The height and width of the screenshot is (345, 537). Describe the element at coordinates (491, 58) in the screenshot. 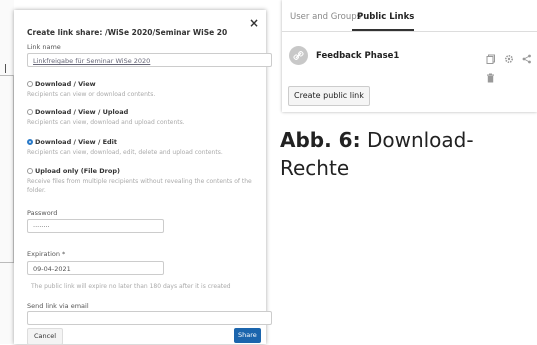

I see `copy-icon` at that location.